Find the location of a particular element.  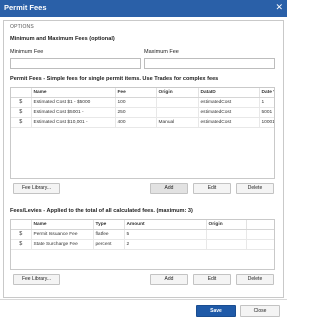

min-fee-label: Minimum Fee is located at coordinates (27, 52).